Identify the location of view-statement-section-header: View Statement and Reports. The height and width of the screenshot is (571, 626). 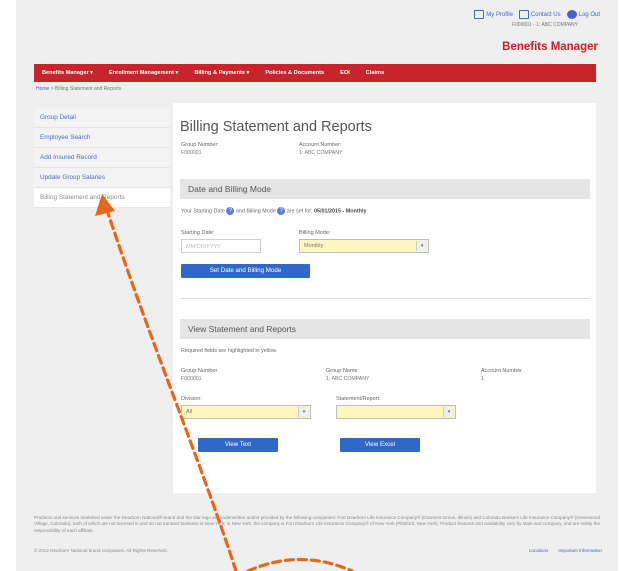
(385, 329).